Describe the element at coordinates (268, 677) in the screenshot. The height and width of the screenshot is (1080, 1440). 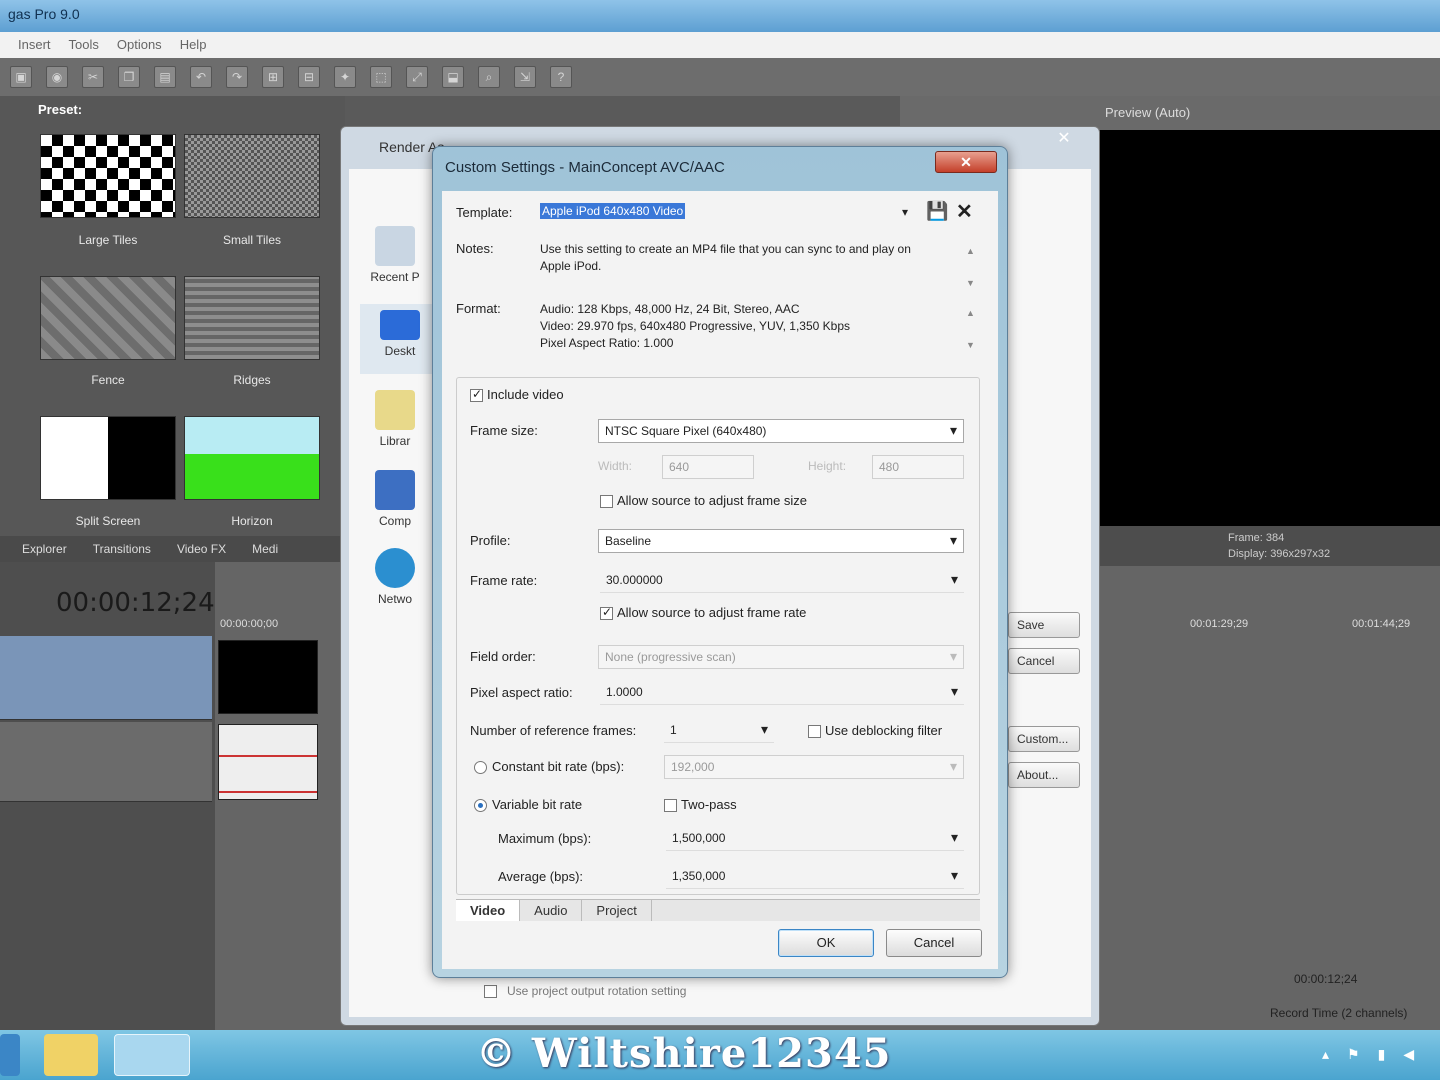
I see `video-clip` at that location.